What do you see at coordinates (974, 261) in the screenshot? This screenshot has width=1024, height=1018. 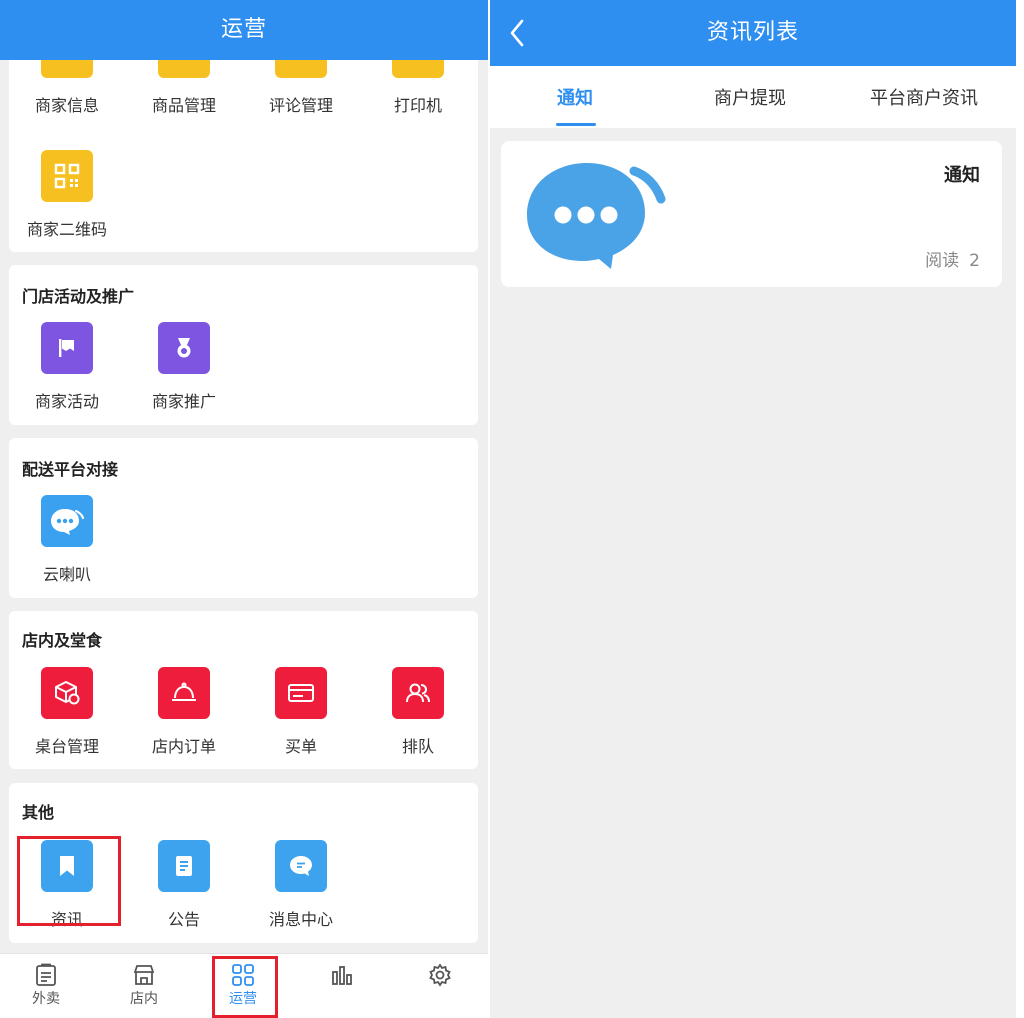 I see `read-number: 2` at bounding box center [974, 261].